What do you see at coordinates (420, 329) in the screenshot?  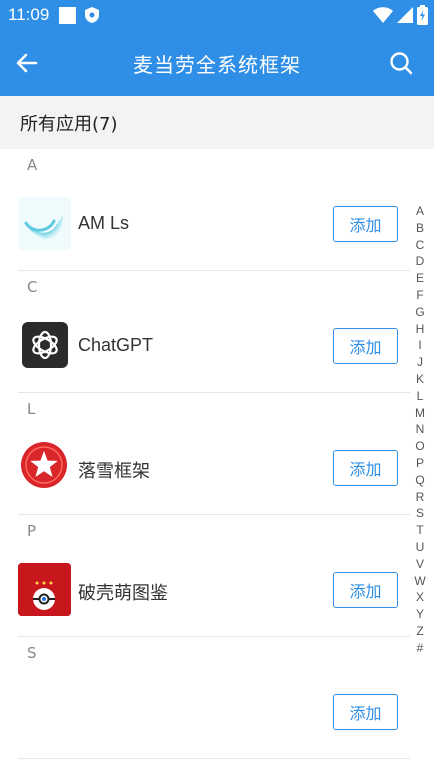 I see `index-letter: H` at bounding box center [420, 329].